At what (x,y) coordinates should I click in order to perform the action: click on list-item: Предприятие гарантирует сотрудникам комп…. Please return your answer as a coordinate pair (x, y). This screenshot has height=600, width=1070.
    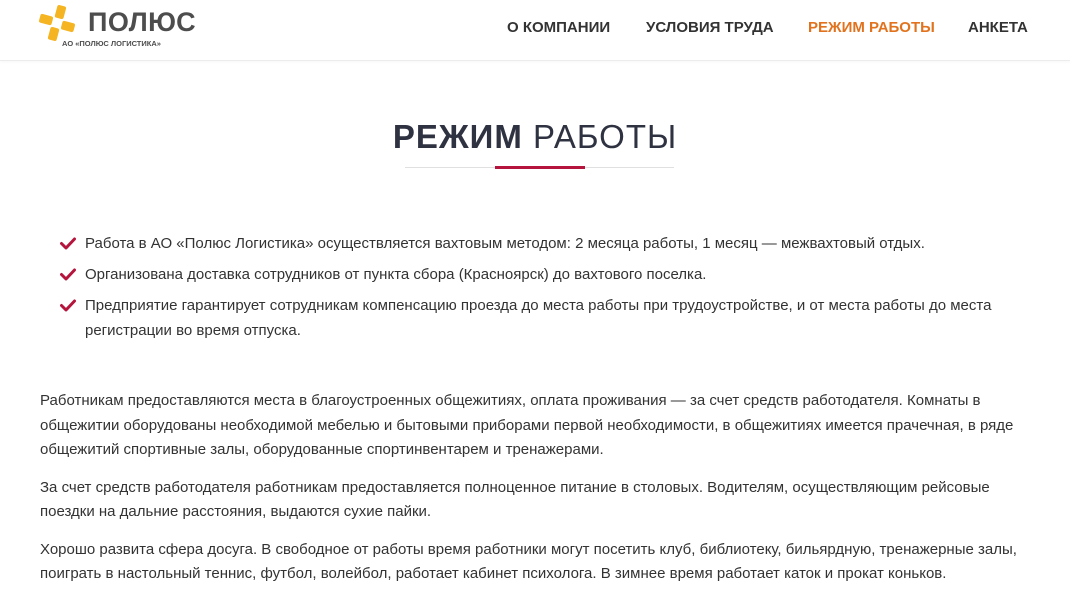
    Looking at the image, I should click on (540, 318).